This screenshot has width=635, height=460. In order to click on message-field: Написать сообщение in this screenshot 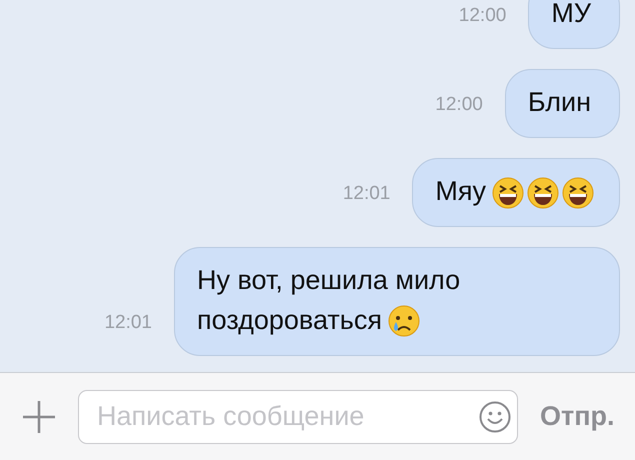, I will do `click(298, 417)`.